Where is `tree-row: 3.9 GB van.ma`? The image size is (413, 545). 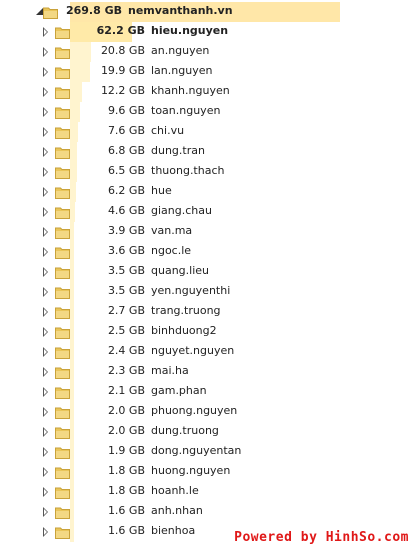
tree-row: 3.9 GB van.ma is located at coordinates (206, 232).